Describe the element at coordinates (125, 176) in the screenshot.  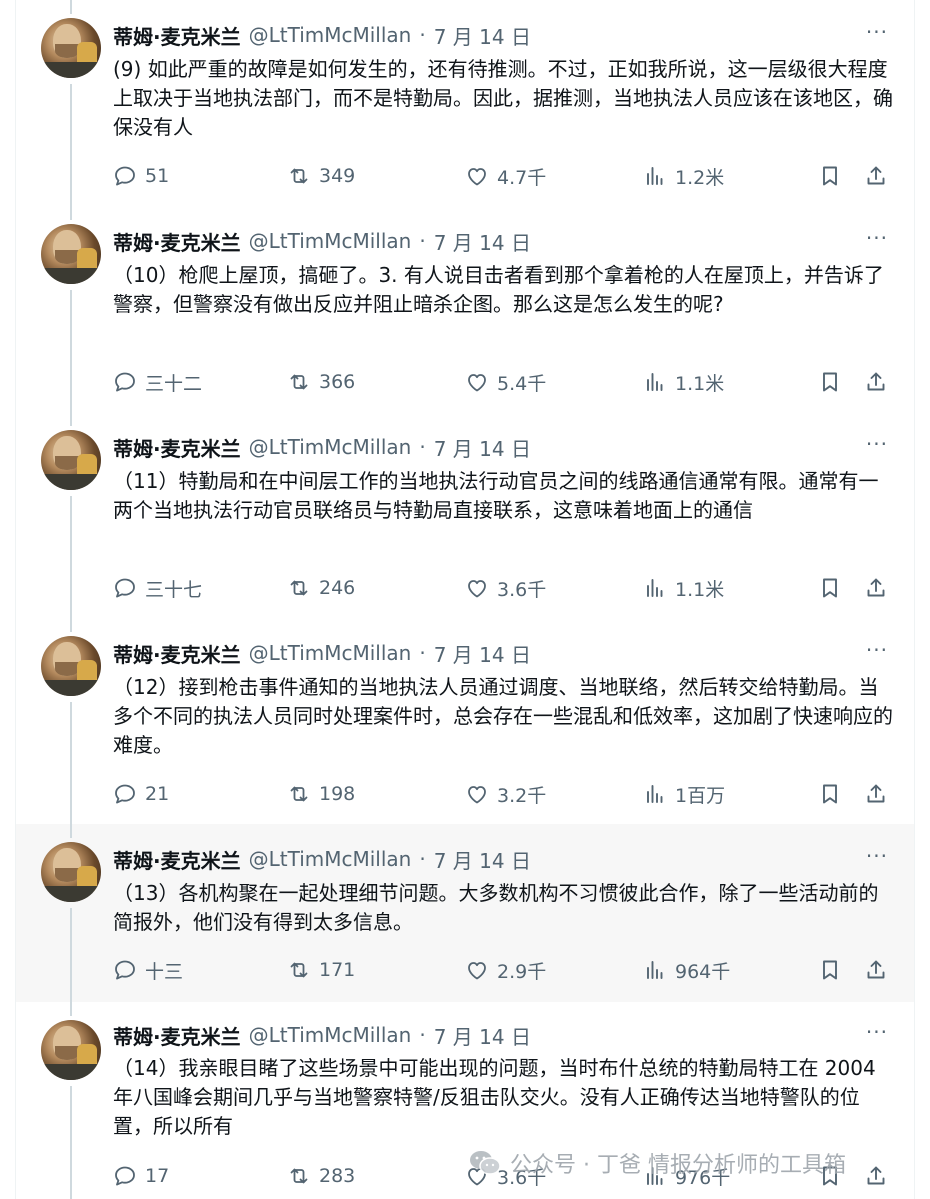
I see `reply-icon` at that location.